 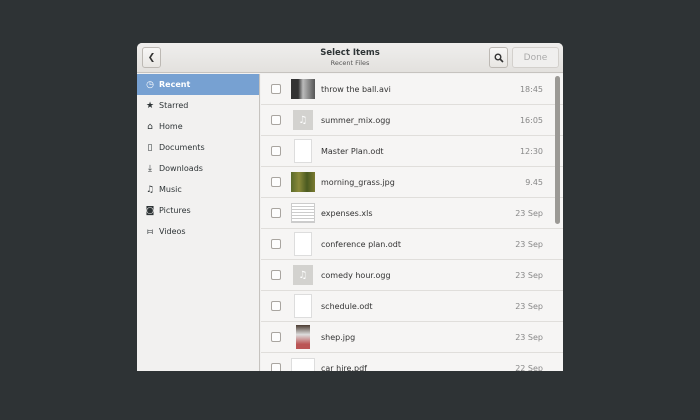 I want to click on file-name: throw the ball.avi, so click(x=356, y=89).